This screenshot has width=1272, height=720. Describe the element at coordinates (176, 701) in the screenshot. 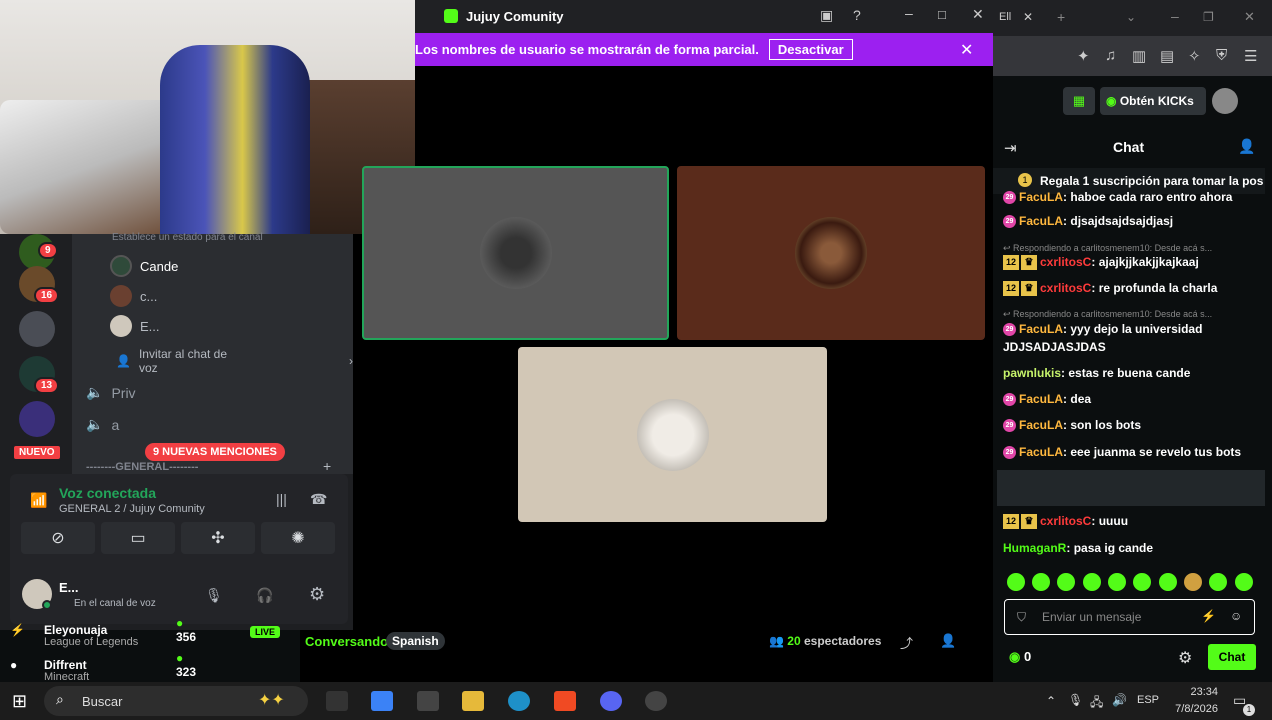

I see `taskbar-search: ⌕ Buscar ✦✦` at that location.